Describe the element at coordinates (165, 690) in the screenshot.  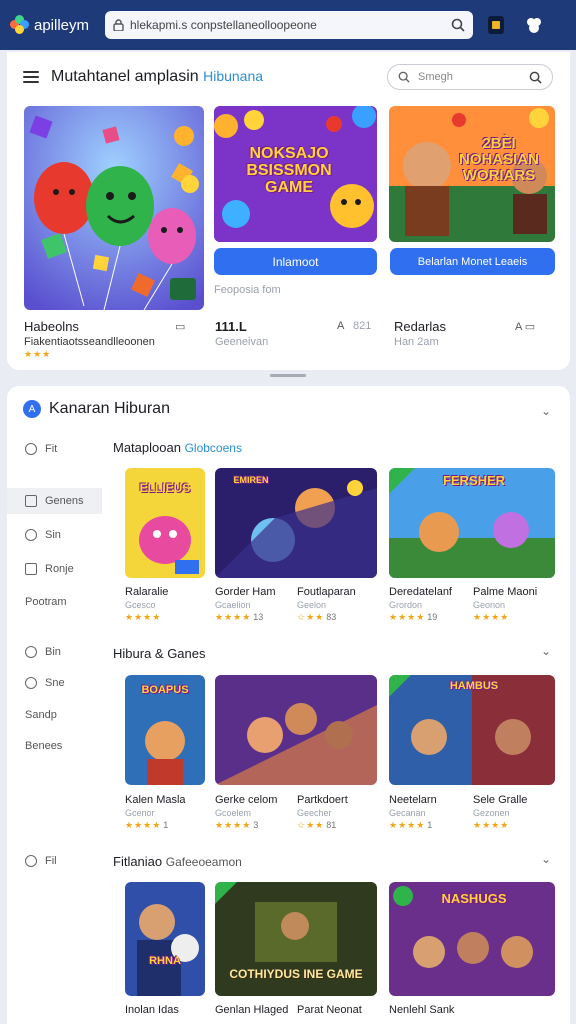
I see `artwork-title: BOAPUS` at that location.